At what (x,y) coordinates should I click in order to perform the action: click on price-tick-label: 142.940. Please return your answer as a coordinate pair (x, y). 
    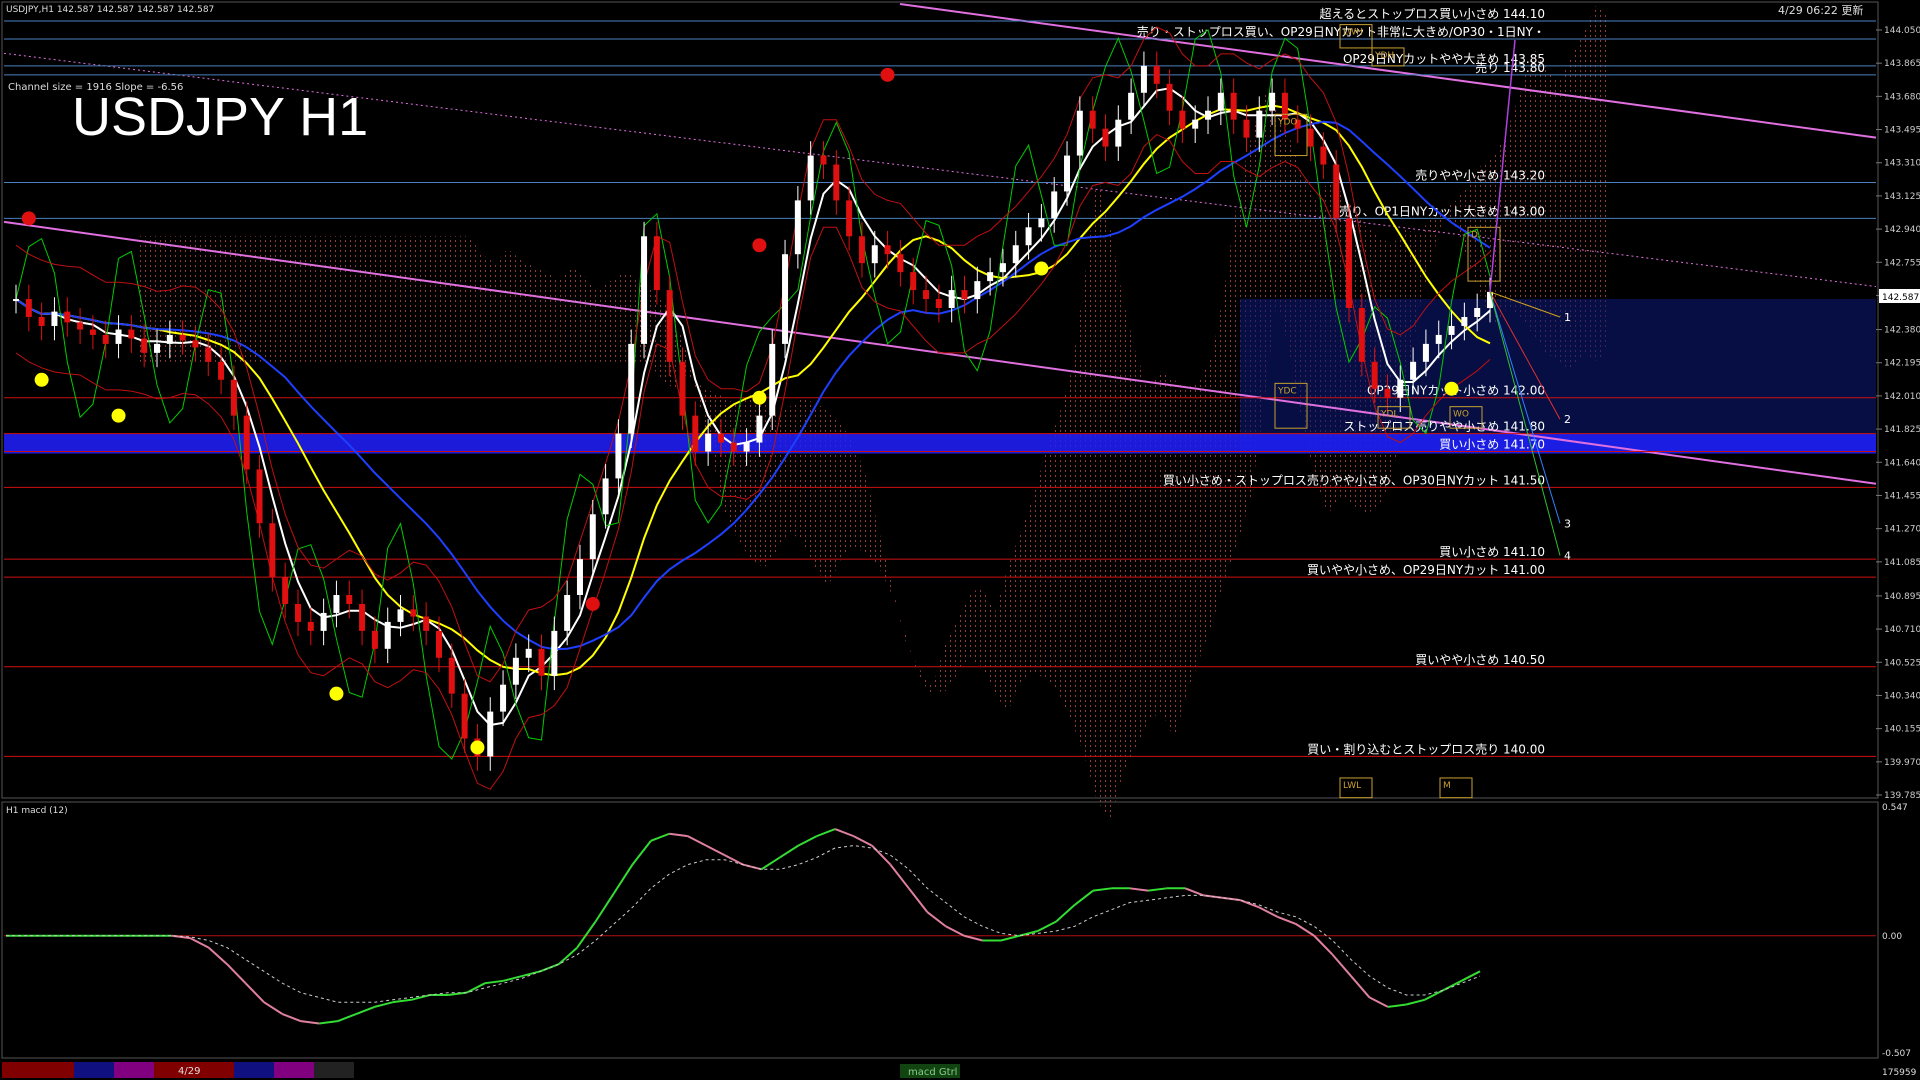
    Looking at the image, I should click on (1902, 230).